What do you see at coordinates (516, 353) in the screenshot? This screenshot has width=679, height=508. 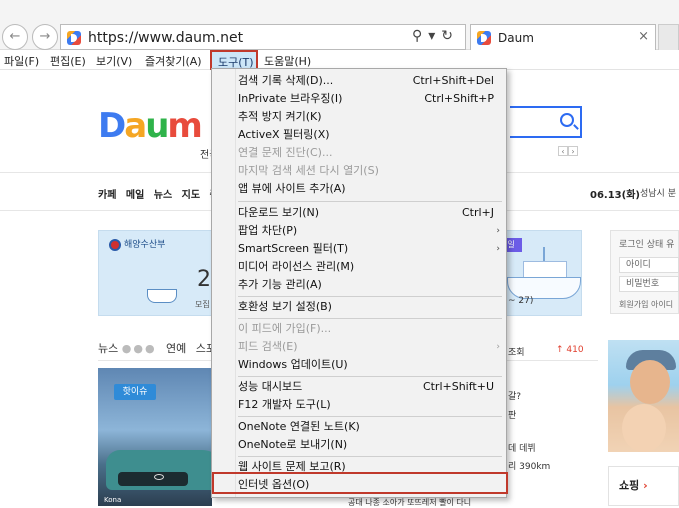 I see `ranking-label: 조회` at bounding box center [516, 353].